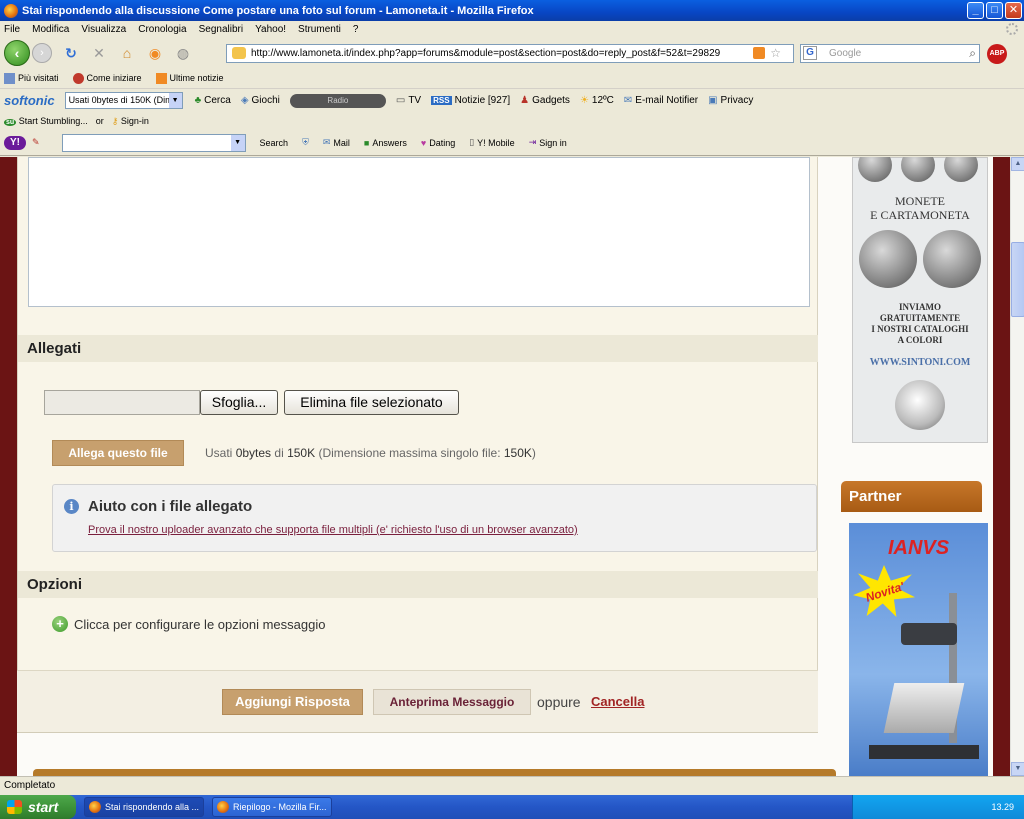  Describe the element at coordinates (1002, 807) in the screenshot. I see `clock: 13.29` at that location.